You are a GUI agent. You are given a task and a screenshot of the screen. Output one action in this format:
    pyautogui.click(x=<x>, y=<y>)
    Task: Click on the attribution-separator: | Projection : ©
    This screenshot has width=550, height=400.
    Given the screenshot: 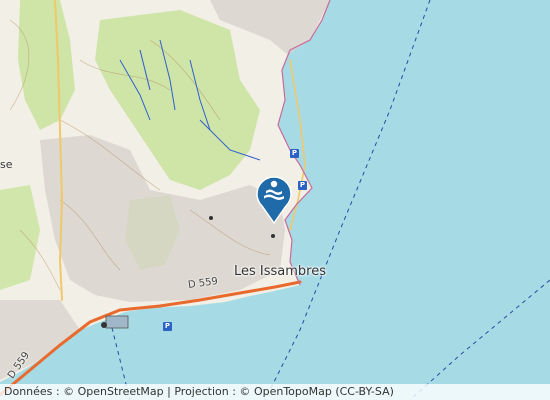 What is the action you would take?
    pyautogui.click(x=209, y=391)
    